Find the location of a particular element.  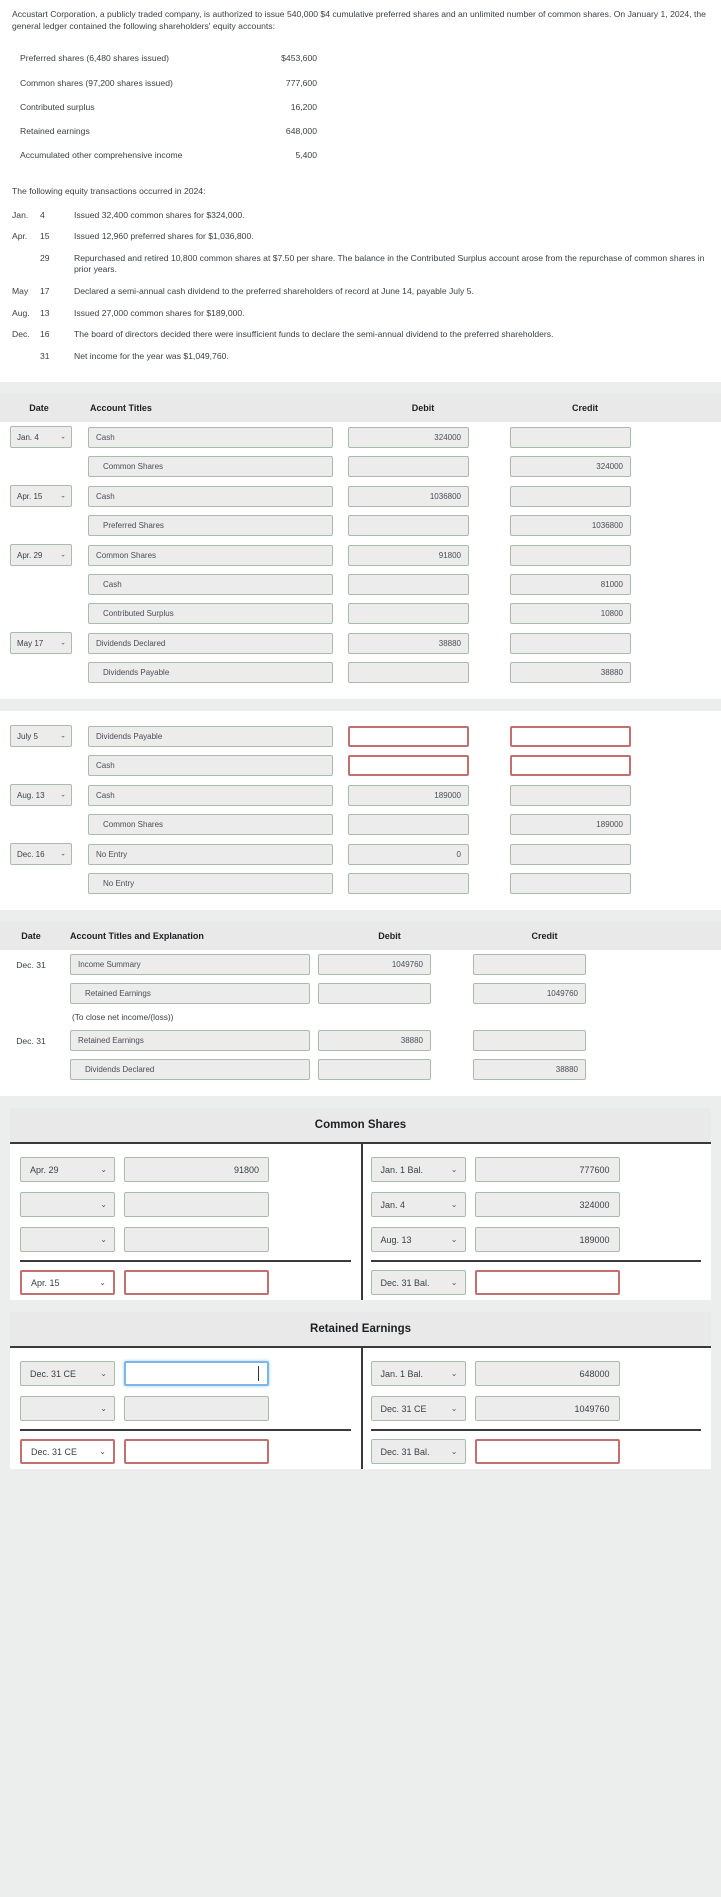

entry-date-select: Dec. 16 ⌄ is located at coordinates (41, 854).